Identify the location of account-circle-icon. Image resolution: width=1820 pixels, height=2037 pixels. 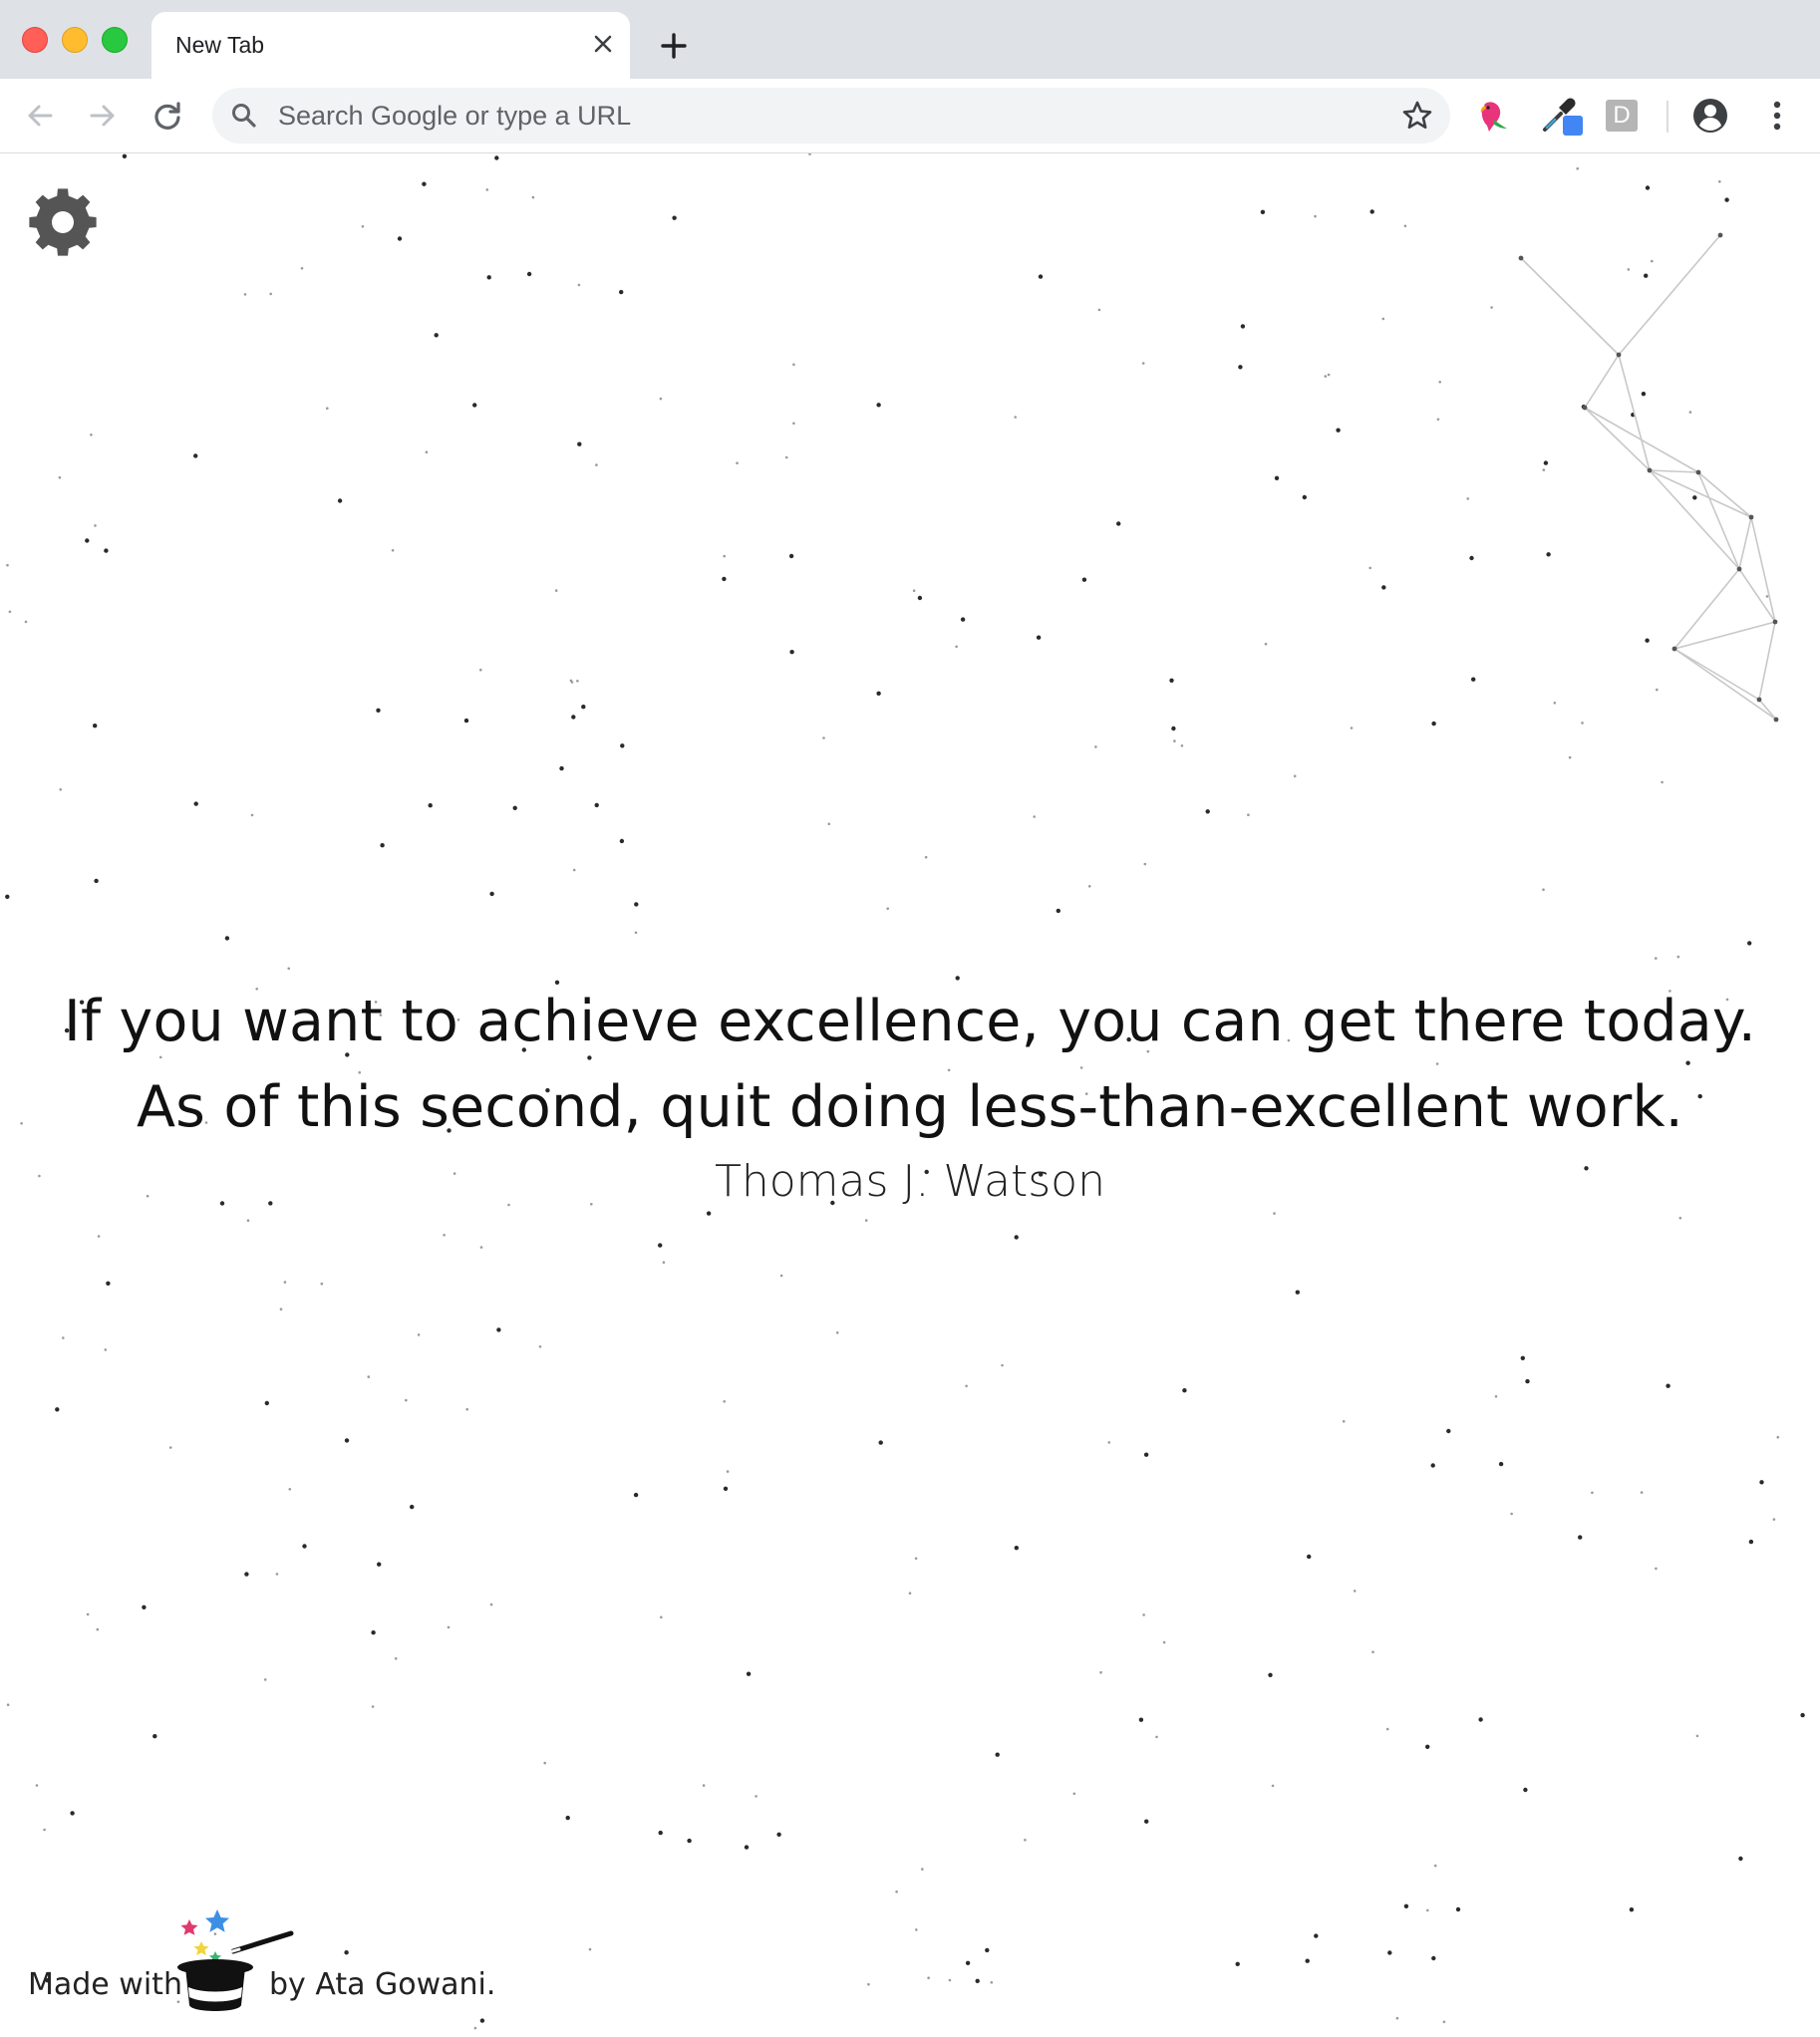
(1710, 116).